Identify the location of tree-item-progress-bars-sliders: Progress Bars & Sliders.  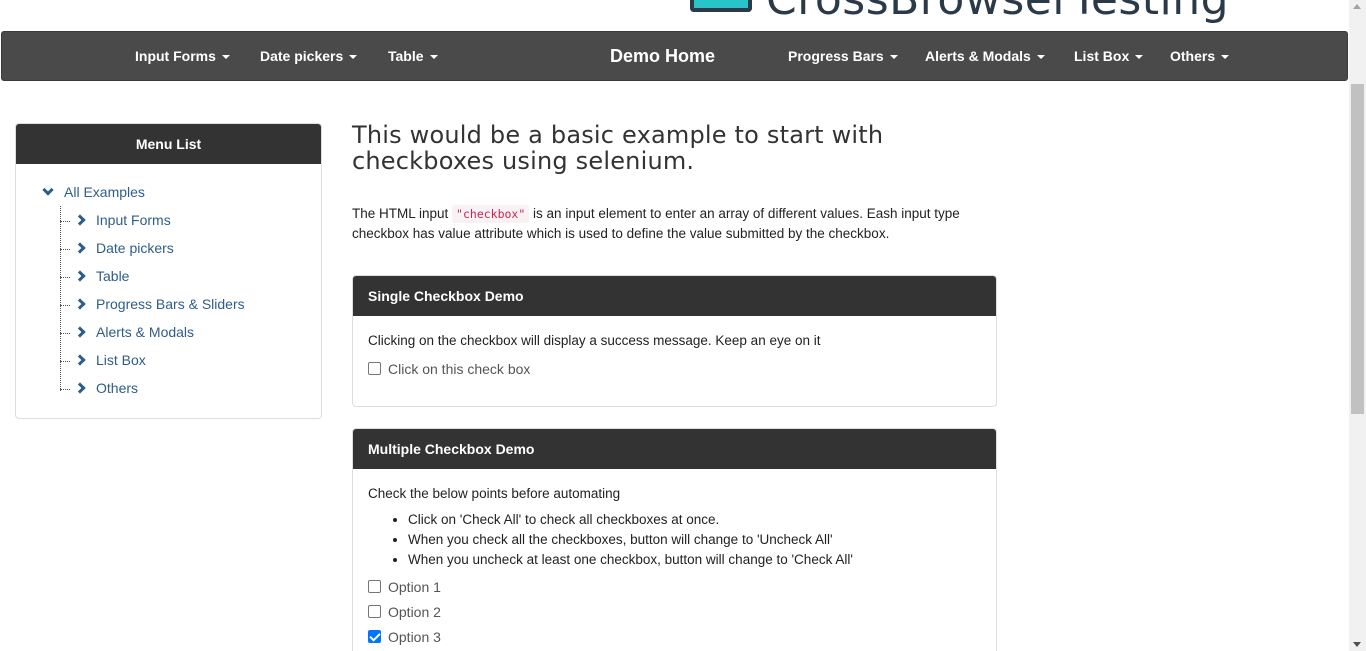
(152, 306).